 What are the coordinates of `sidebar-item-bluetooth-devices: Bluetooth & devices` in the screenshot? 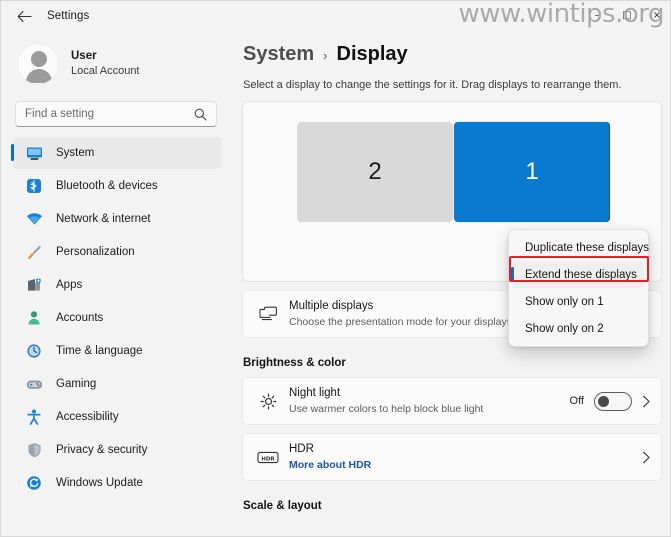 It's located at (117, 186).